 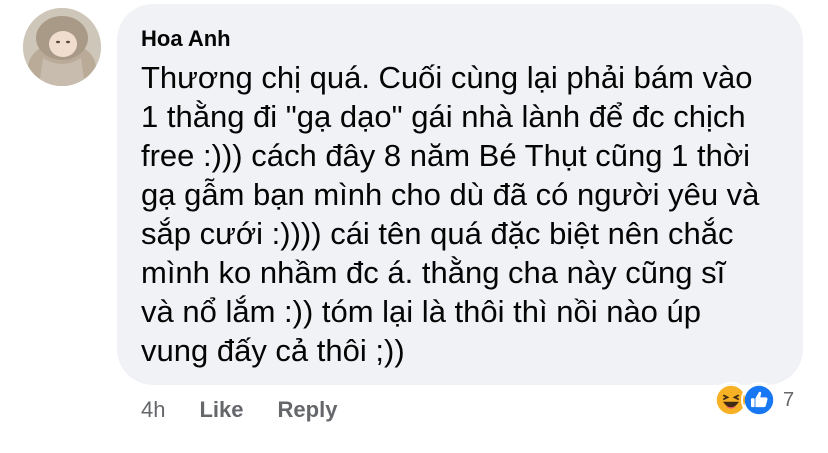 What do you see at coordinates (273, 350) in the screenshot?
I see `comment-line: vung đấy cả thôi ;))` at bounding box center [273, 350].